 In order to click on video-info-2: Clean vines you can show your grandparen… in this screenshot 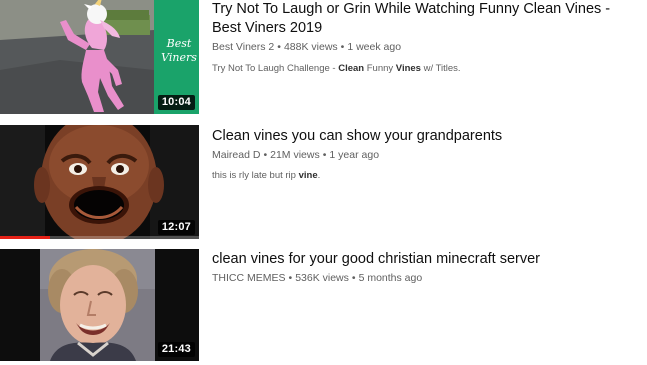, I will do `click(426, 154)`.